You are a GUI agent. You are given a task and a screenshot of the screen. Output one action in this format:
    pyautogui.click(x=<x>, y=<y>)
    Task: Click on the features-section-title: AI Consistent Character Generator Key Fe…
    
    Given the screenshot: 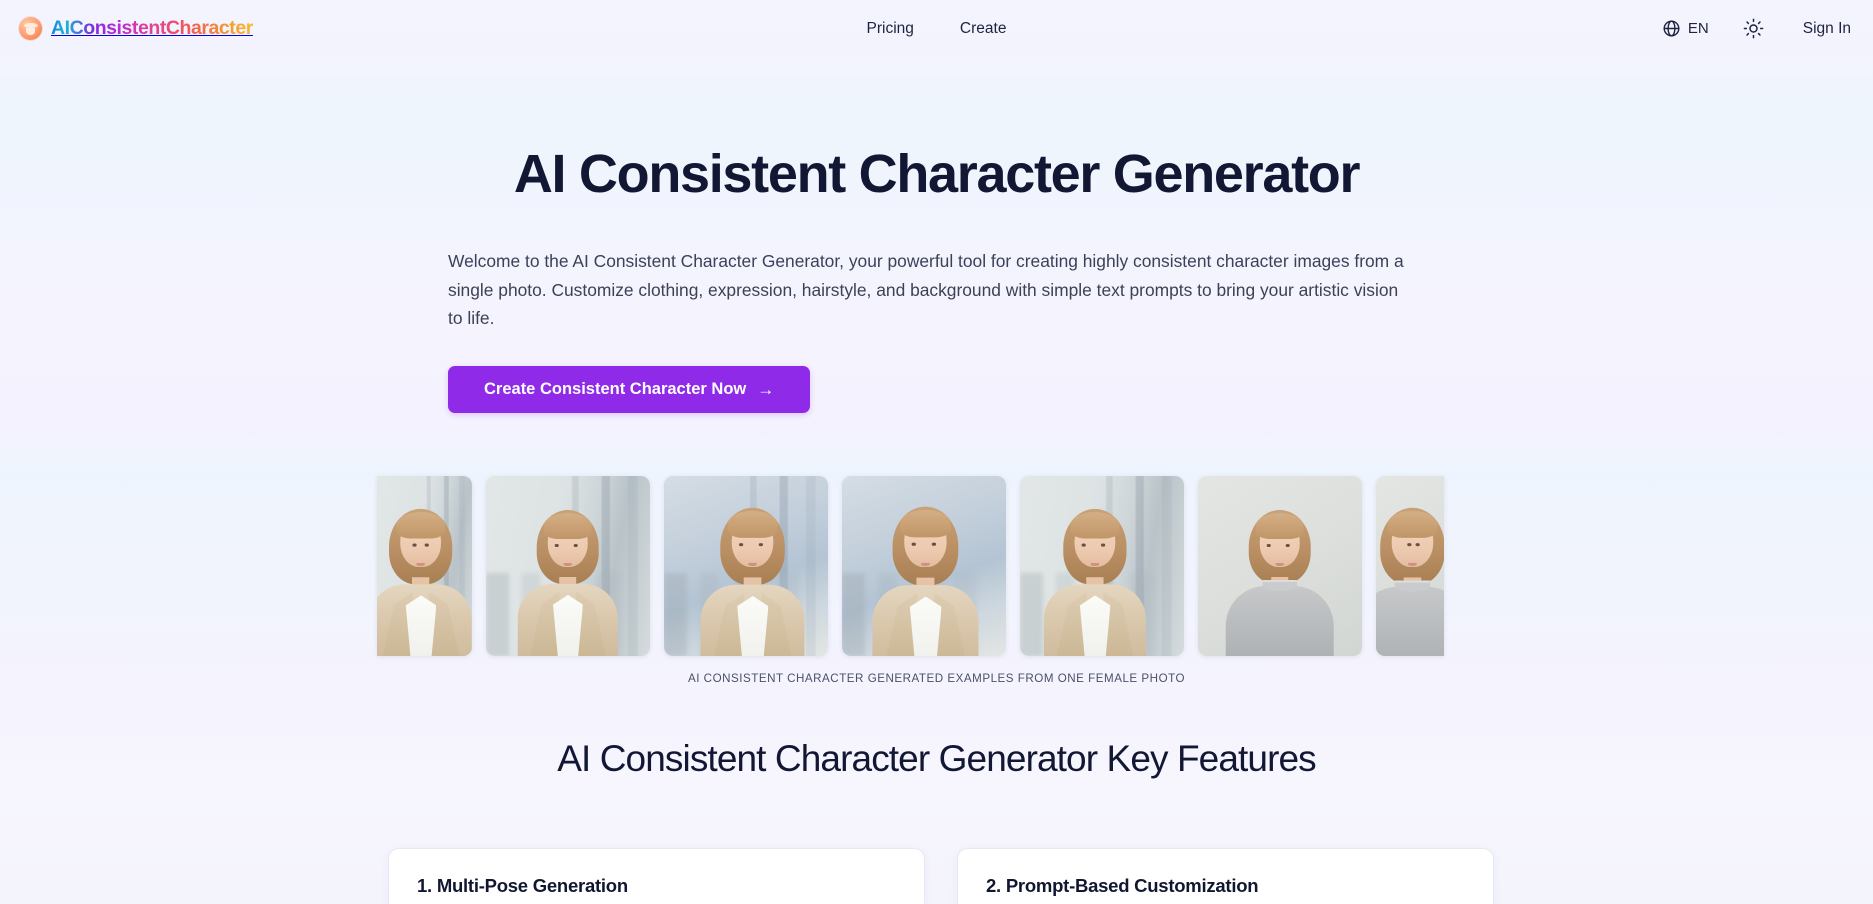 What is the action you would take?
    pyautogui.click(x=936, y=758)
    